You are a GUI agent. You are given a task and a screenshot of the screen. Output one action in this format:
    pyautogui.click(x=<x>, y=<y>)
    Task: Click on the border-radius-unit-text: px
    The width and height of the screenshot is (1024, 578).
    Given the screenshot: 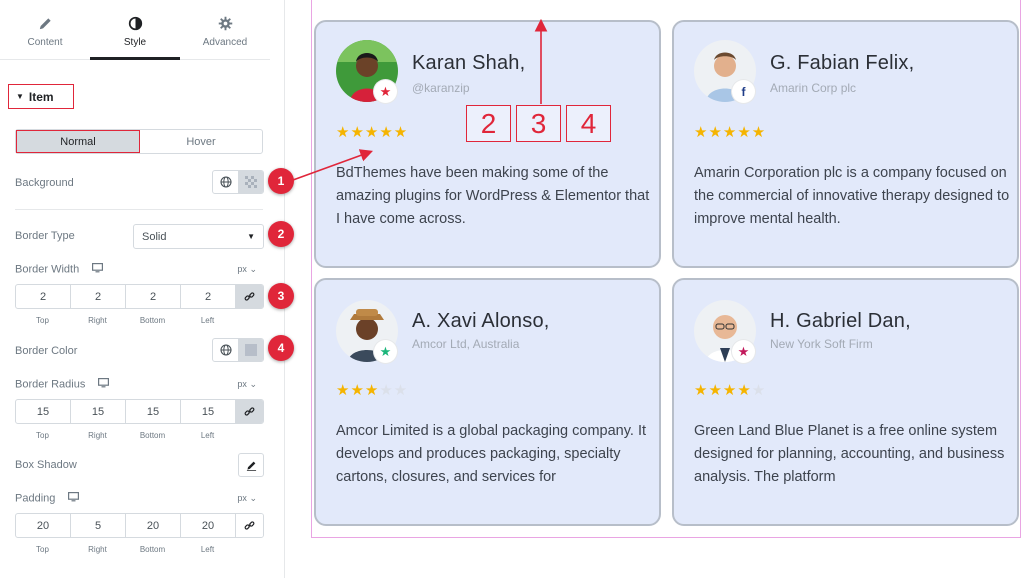 What is the action you would take?
    pyautogui.click(x=242, y=384)
    